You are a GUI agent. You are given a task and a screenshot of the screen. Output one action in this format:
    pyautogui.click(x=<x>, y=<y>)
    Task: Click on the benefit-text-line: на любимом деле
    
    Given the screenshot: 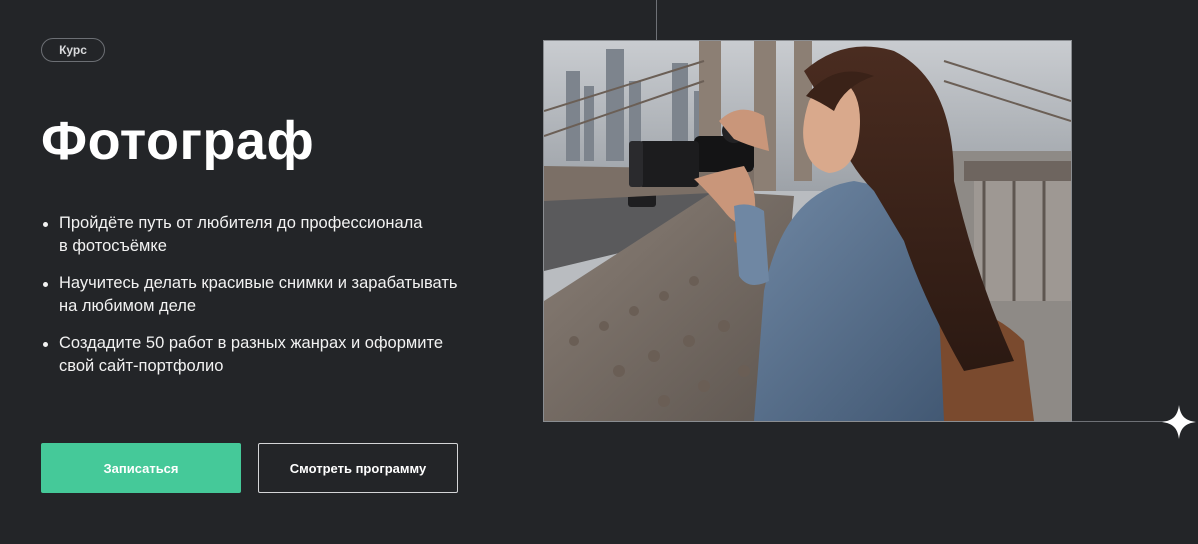 What is the action you would take?
    pyautogui.click(x=128, y=306)
    